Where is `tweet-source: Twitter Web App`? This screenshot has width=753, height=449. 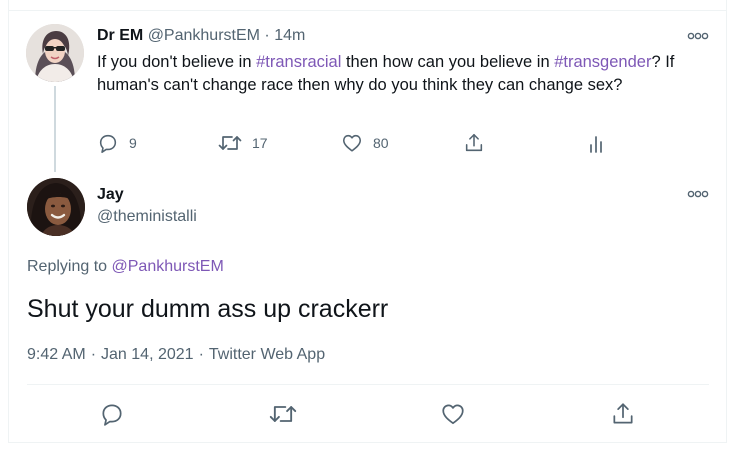 tweet-source: Twitter Web App is located at coordinates (267, 354).